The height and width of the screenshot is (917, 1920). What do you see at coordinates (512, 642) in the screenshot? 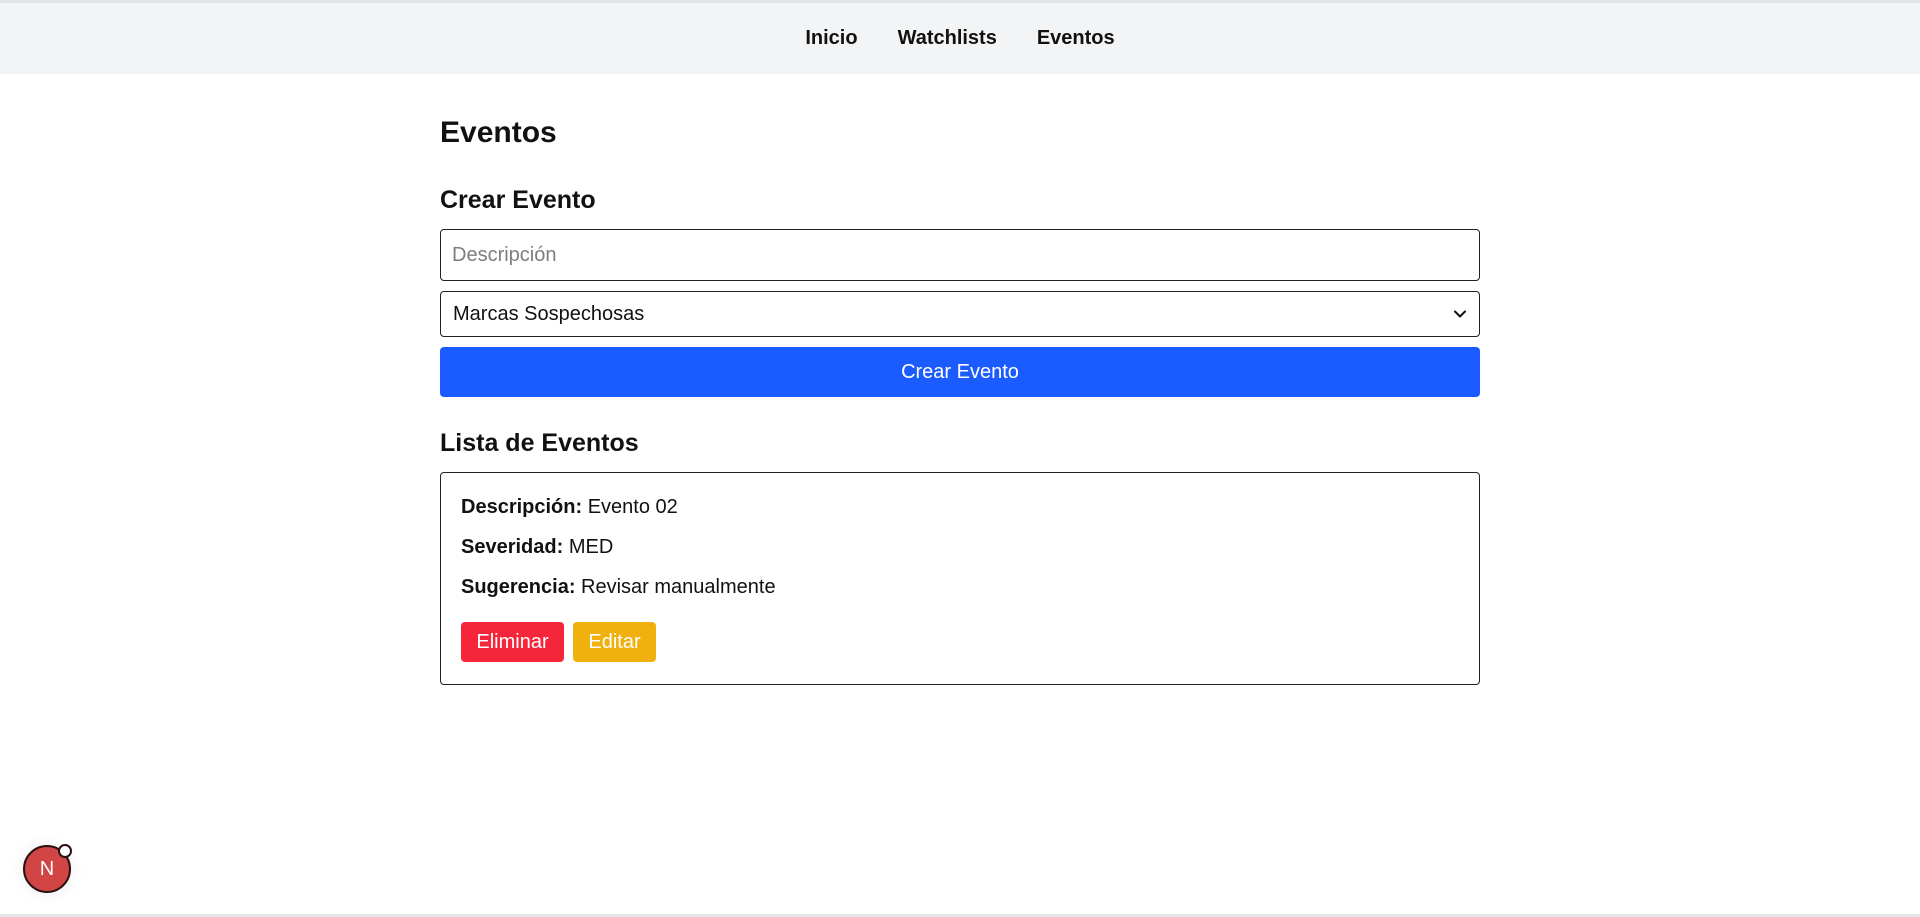
I see `delete-event-button: Eliminar` at bounding box center [512, 642].